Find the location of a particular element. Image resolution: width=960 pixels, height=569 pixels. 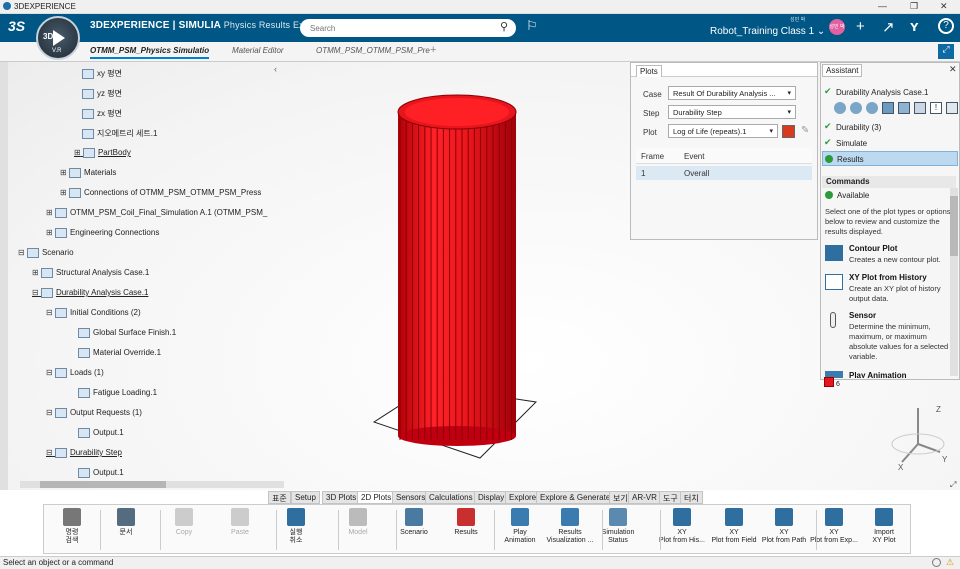

xy-plot-path-button: XY Plot from Path is located at coordinates (784, 526).